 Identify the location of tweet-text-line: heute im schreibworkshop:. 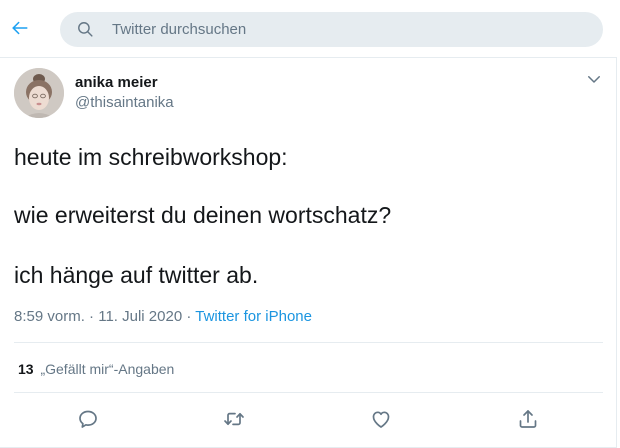
(151, 157).